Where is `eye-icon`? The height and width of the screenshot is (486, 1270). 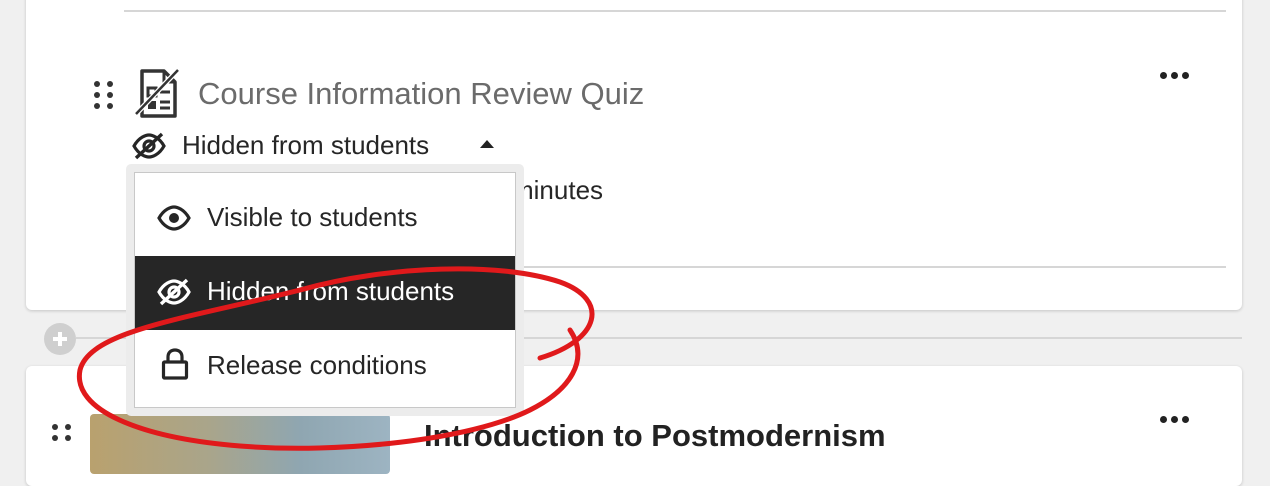 eye-icon is located at coordinates (174, 220).